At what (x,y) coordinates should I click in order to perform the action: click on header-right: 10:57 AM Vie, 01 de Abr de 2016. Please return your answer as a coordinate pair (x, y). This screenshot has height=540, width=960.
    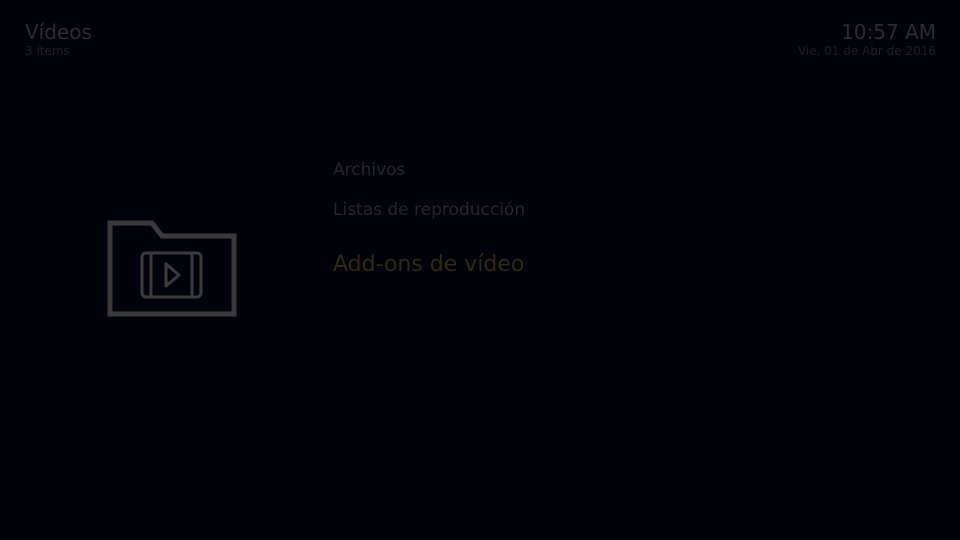
    Looking at the image, I should click on (867, 39).